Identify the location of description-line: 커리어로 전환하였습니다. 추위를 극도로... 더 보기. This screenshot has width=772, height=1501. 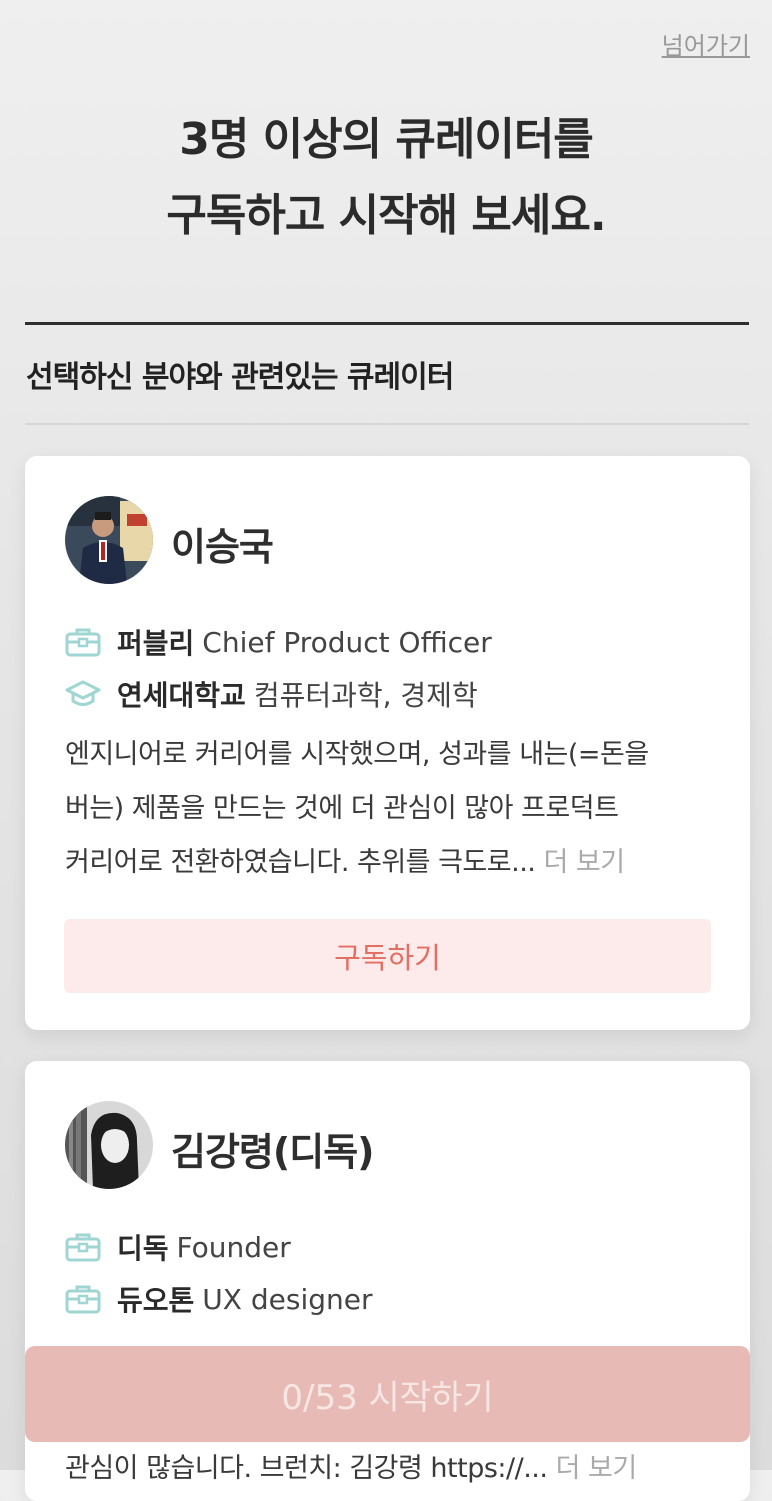
(345, 862).